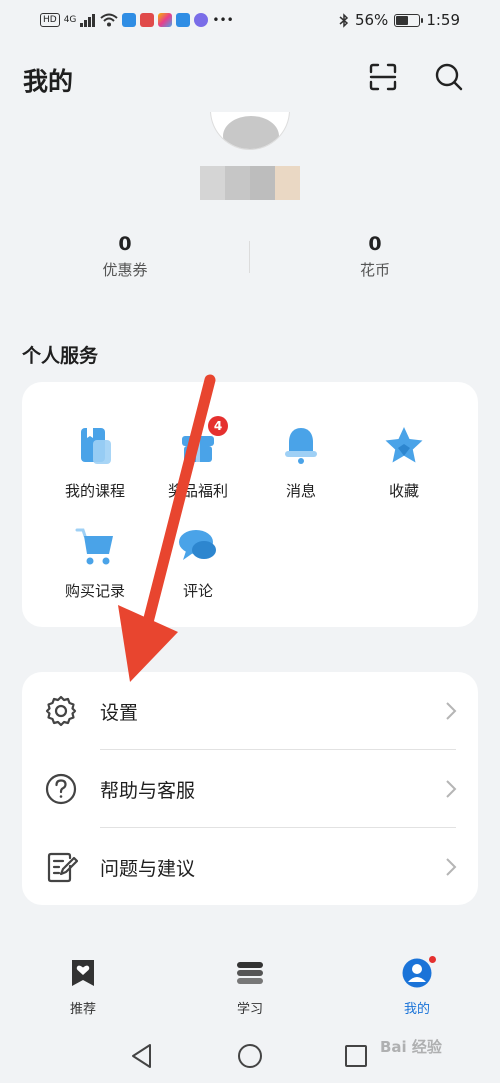 This screenshot has width=500, height=1083. Describe the element at coordinates (48, 81) in the screenshot. I see `page-title: 我的` at that location.